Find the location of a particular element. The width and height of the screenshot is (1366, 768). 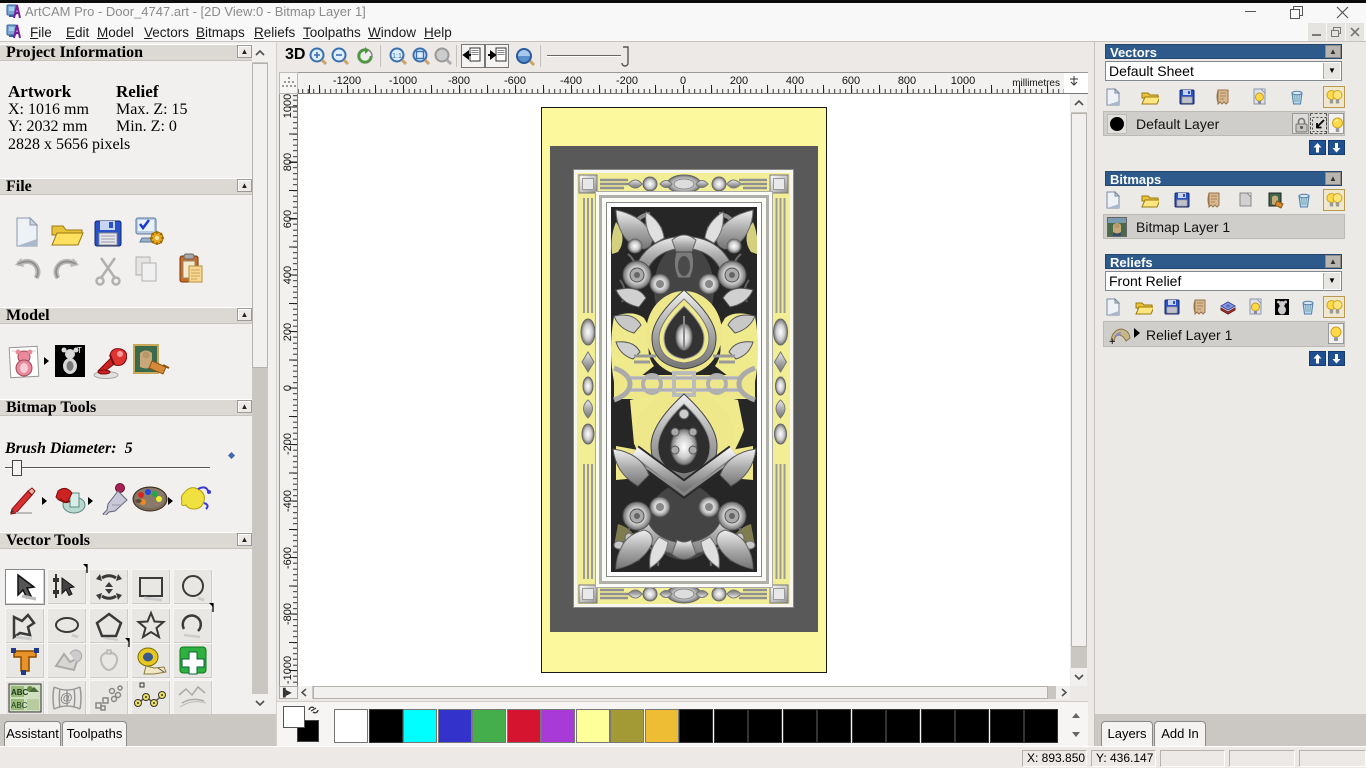

svg-text: T is located at coordinates (79, 350).